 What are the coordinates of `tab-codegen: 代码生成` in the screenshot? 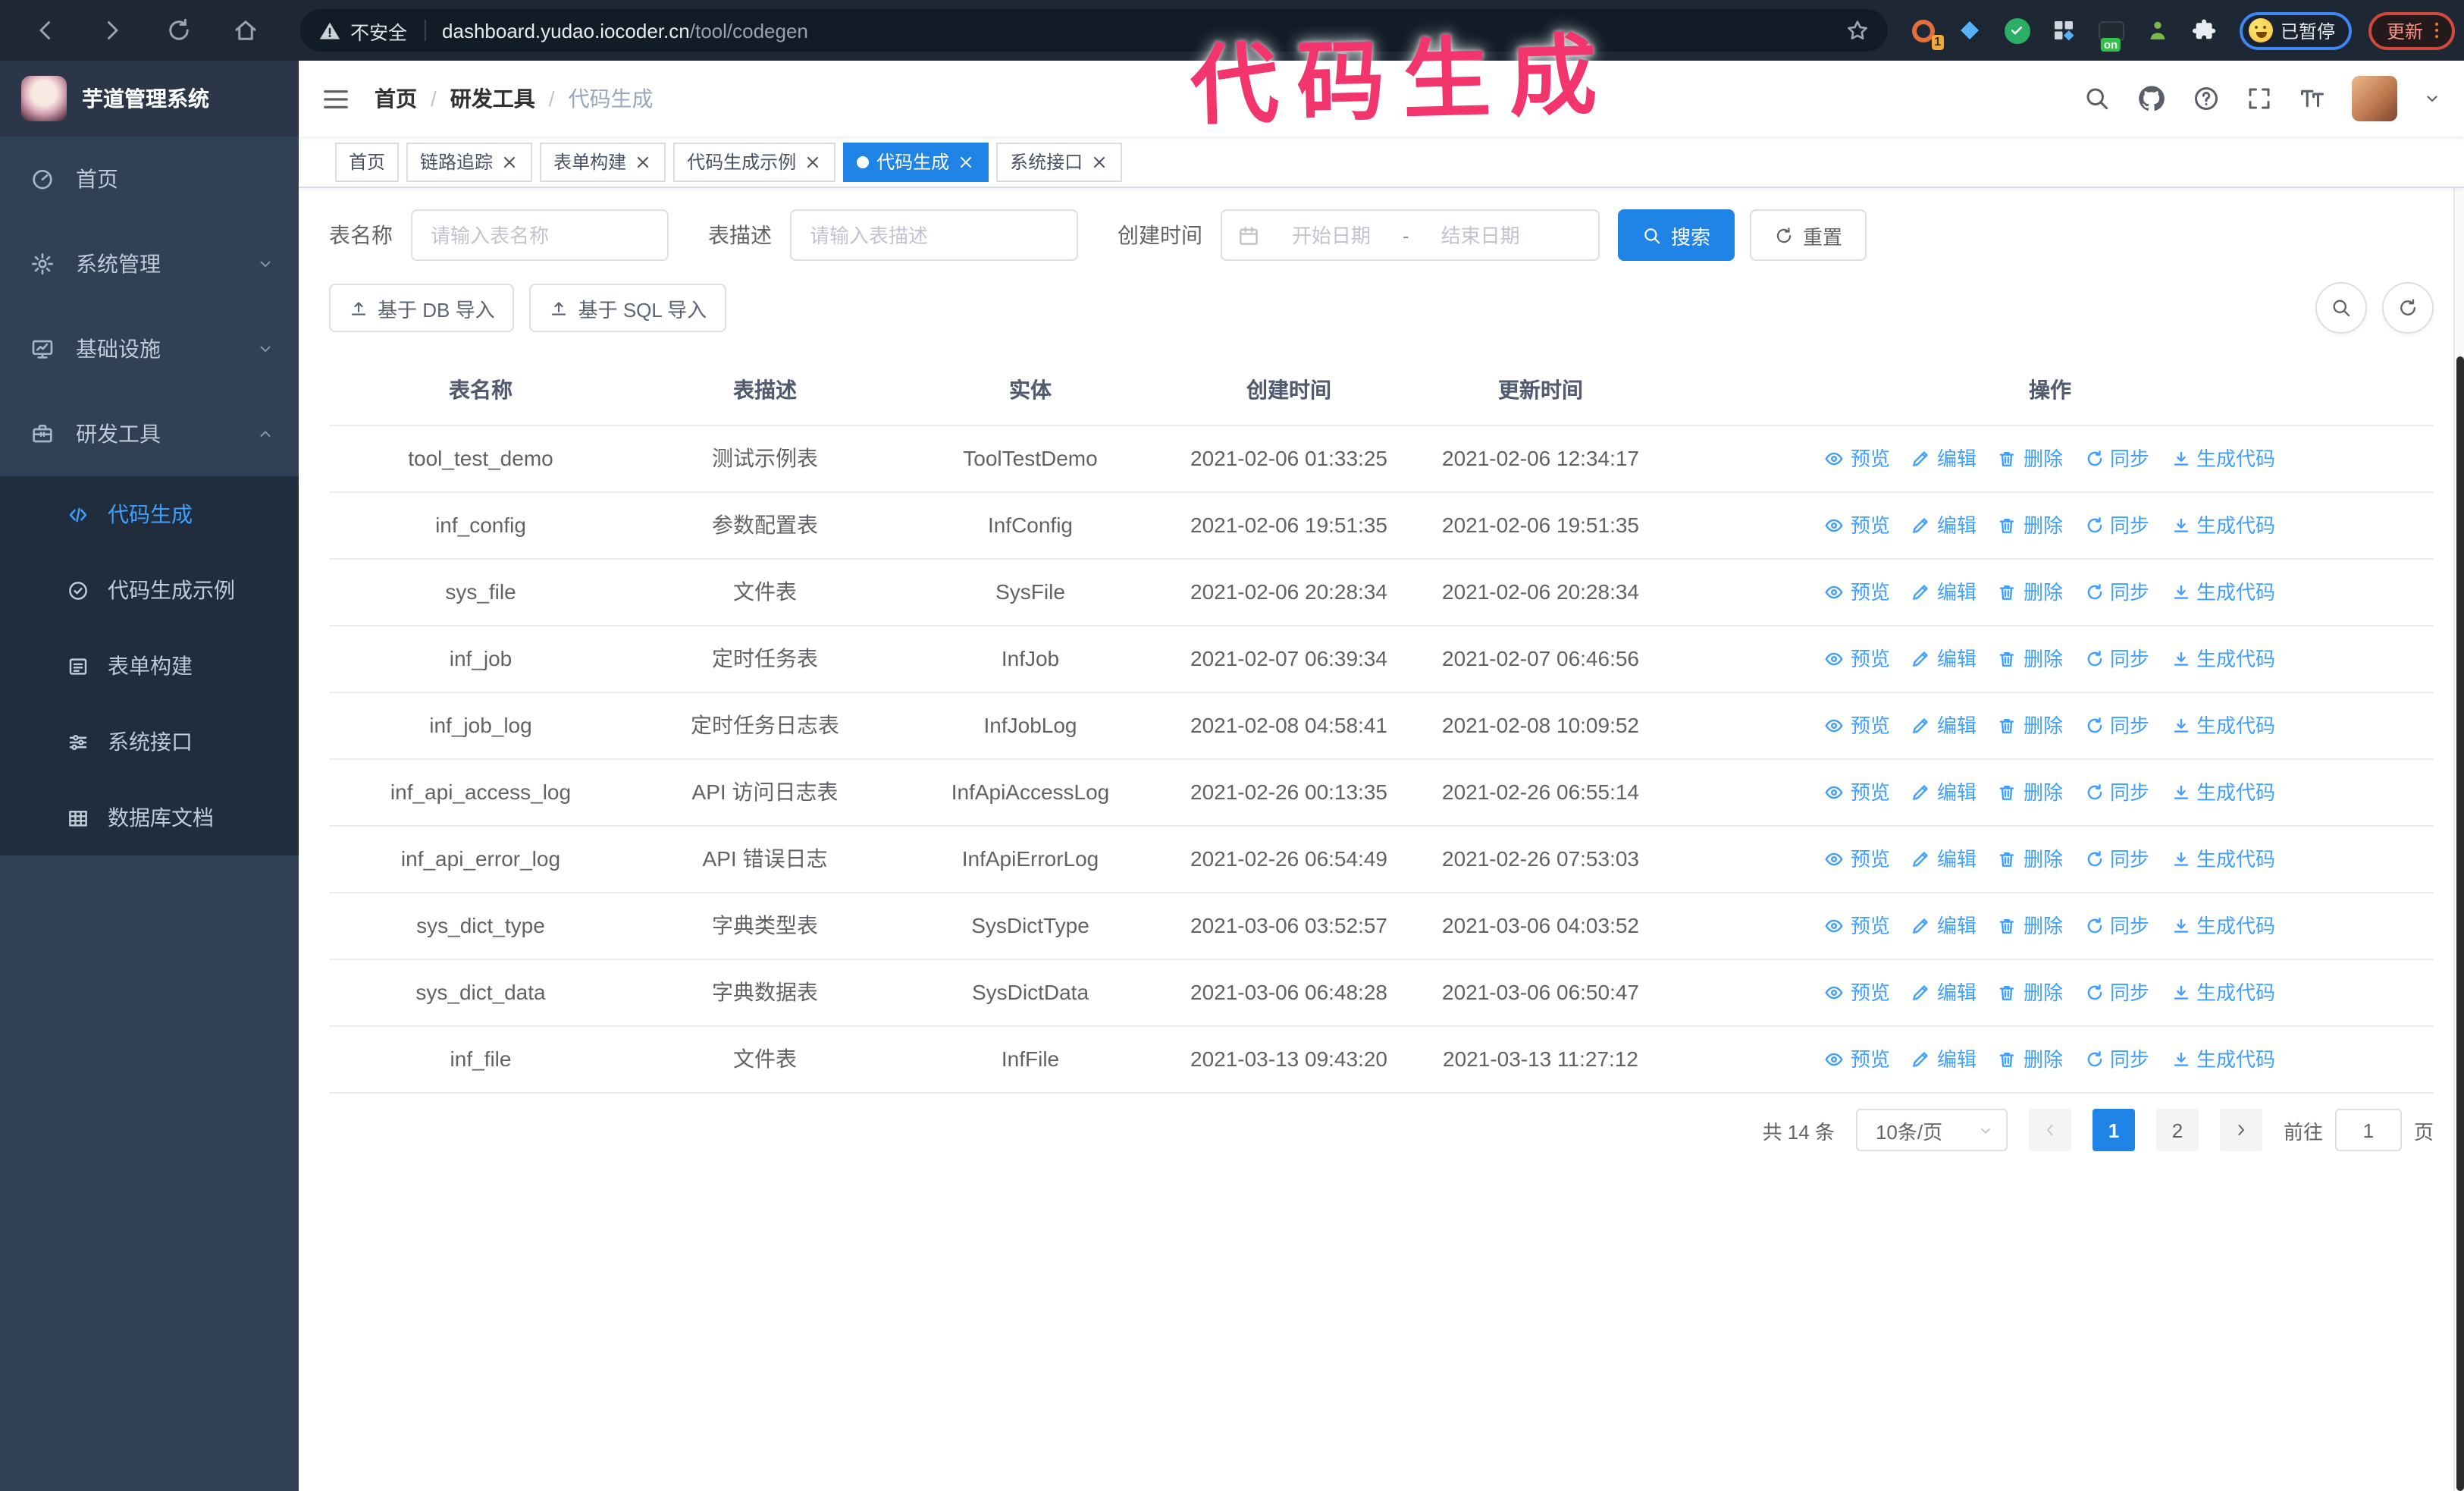 It's located at (916, 161).